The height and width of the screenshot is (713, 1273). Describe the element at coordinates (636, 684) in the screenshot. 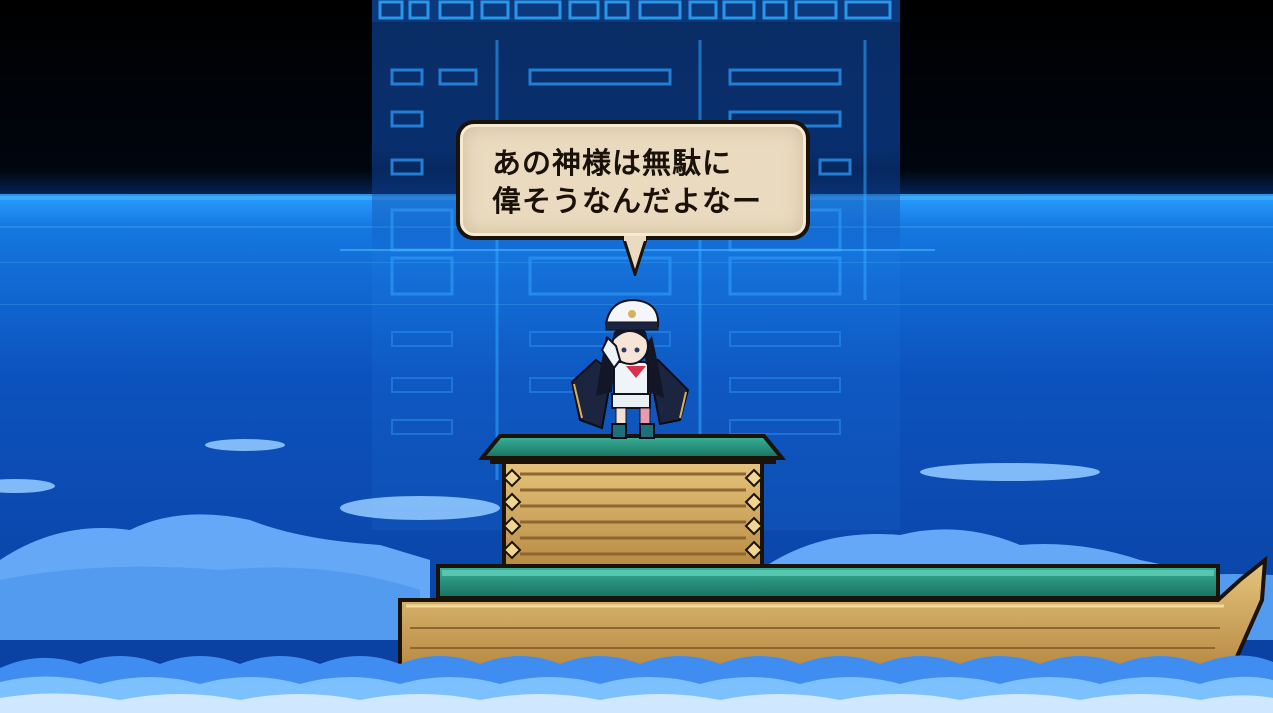

I see `front-waves` at that location.